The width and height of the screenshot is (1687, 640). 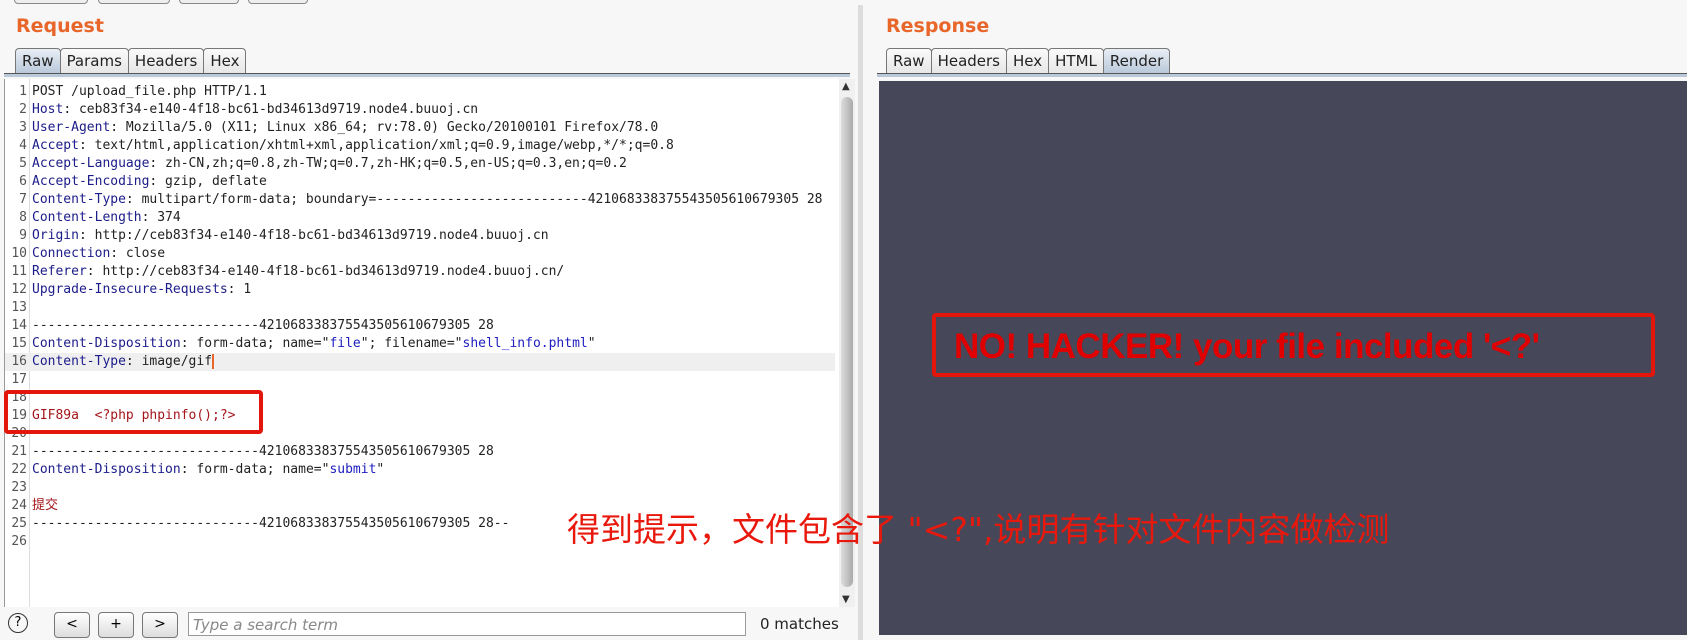 What do you see at coordinates (138, 253) in the screenshot?
I see `code-token: : close` at bounding box center [138, 253].